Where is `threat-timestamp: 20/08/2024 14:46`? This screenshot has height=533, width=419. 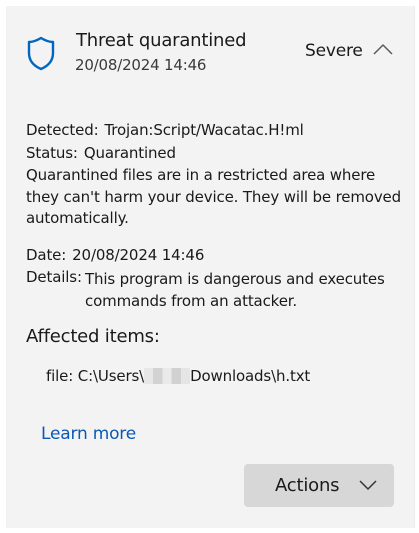
threat-timestamp: 20/08/2024 14:46 is located at coordinates (141, 65).